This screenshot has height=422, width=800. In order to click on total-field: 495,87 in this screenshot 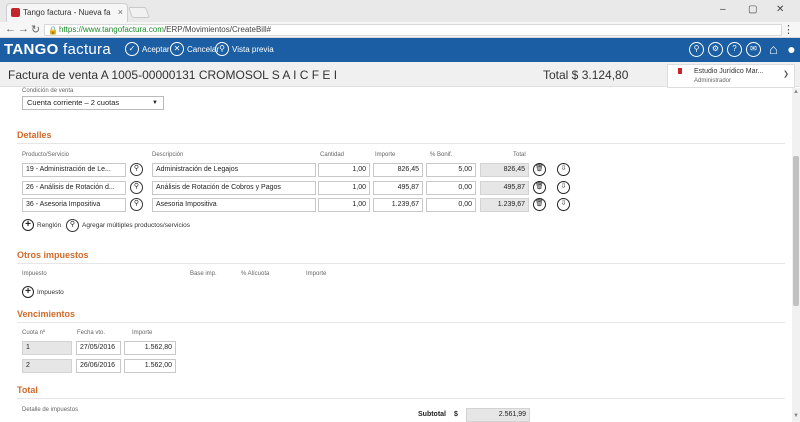, I will do `click(504, 188)`.